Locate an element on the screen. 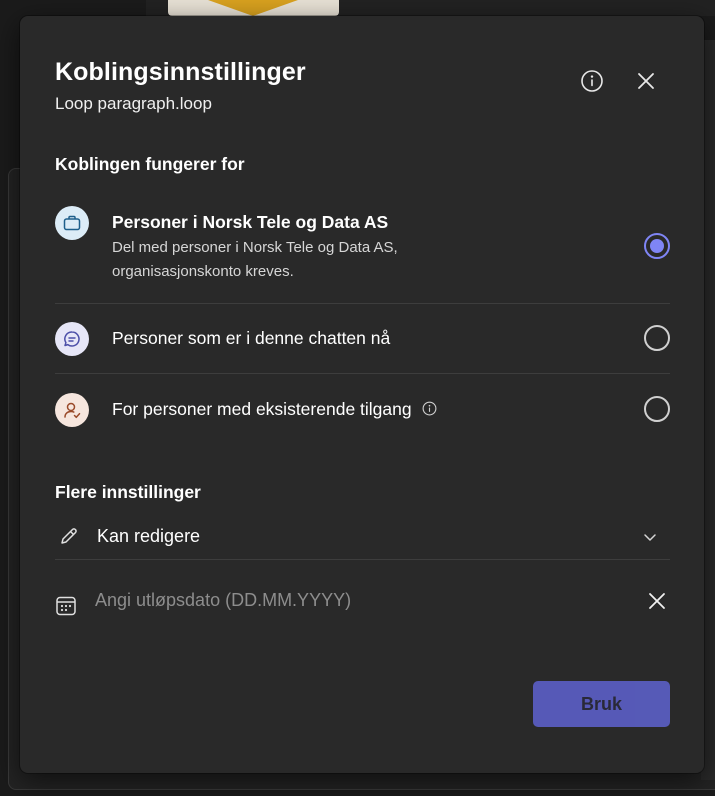 This screenshot has height=796, width=715. dialog-title: Koblingsinnstillinger is located at coordinates (180, 72).